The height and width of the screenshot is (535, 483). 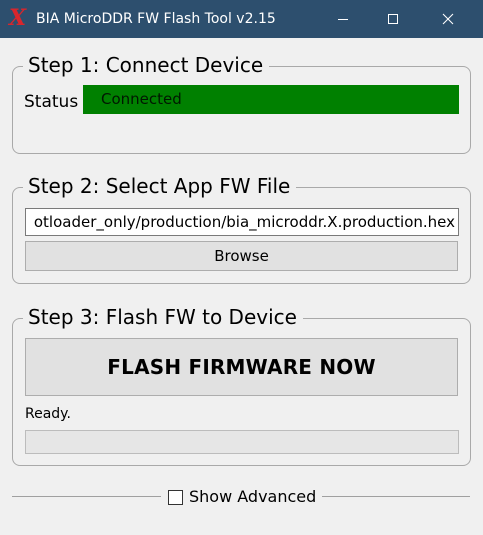 I want to click on minimize-button, so click(x=343, y=19).